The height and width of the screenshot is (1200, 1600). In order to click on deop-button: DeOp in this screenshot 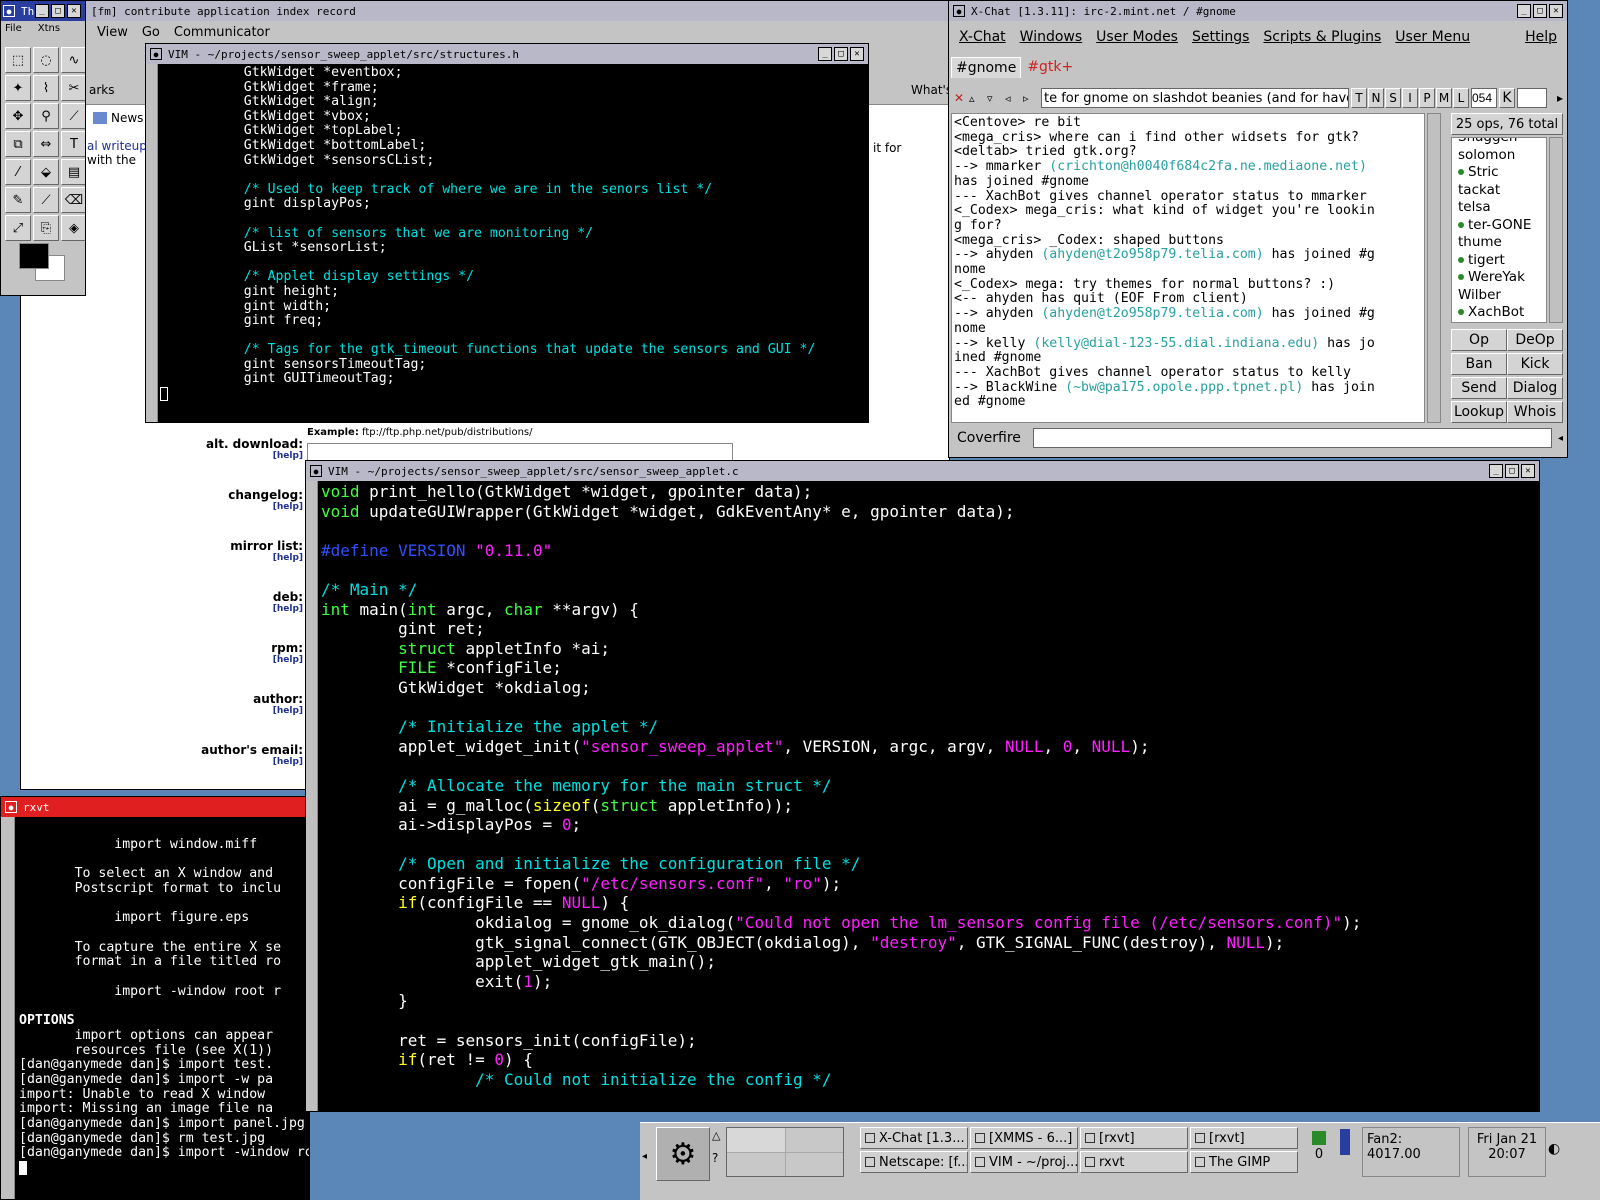, I will do `click(1535, 340)`.